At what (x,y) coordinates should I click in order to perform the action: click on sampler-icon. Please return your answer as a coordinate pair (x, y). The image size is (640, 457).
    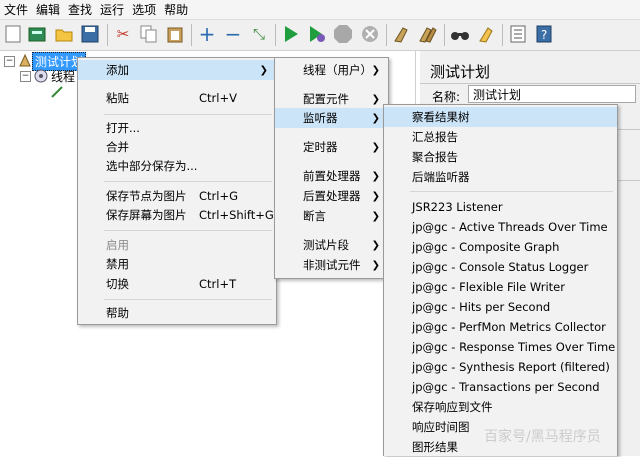
    Looking at the image, I should click on (57, 92).